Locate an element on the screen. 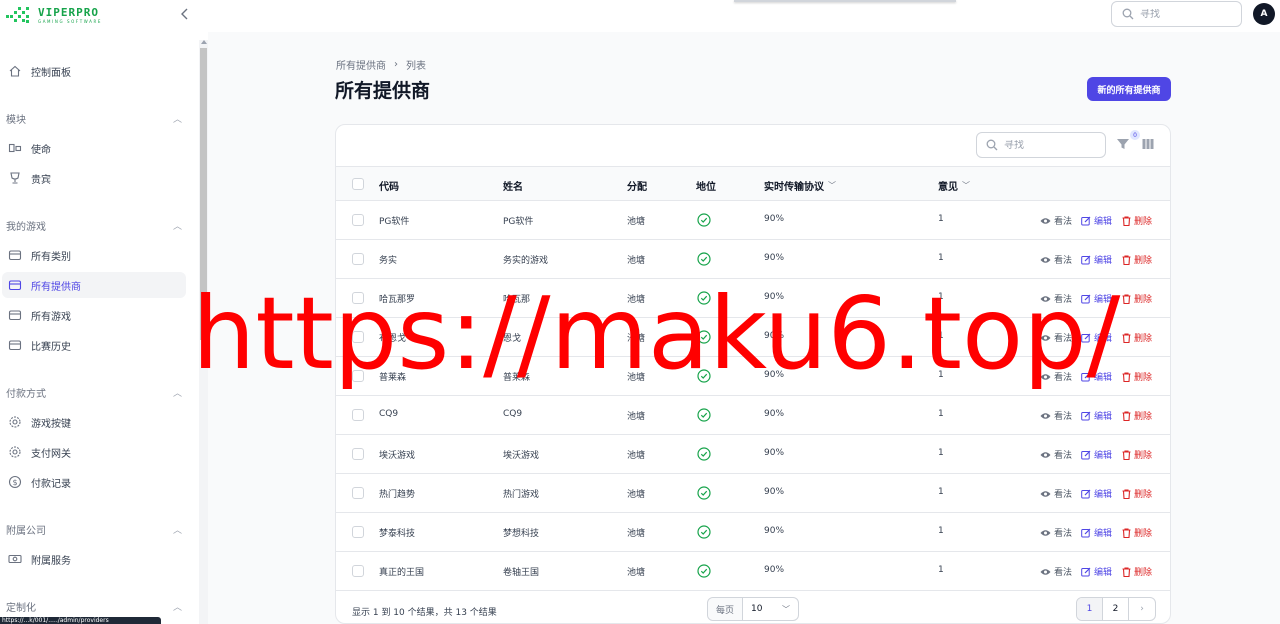  sidebar-item-missions: 使命 is located at coordinates (94, 148).